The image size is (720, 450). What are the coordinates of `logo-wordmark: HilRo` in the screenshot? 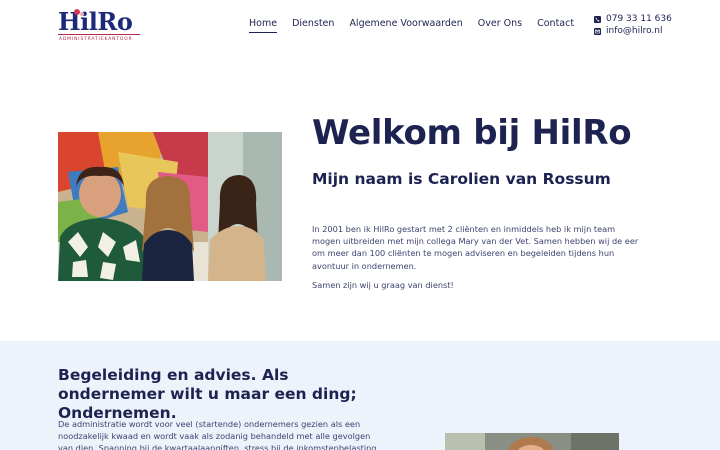 It's located at (95, 21).